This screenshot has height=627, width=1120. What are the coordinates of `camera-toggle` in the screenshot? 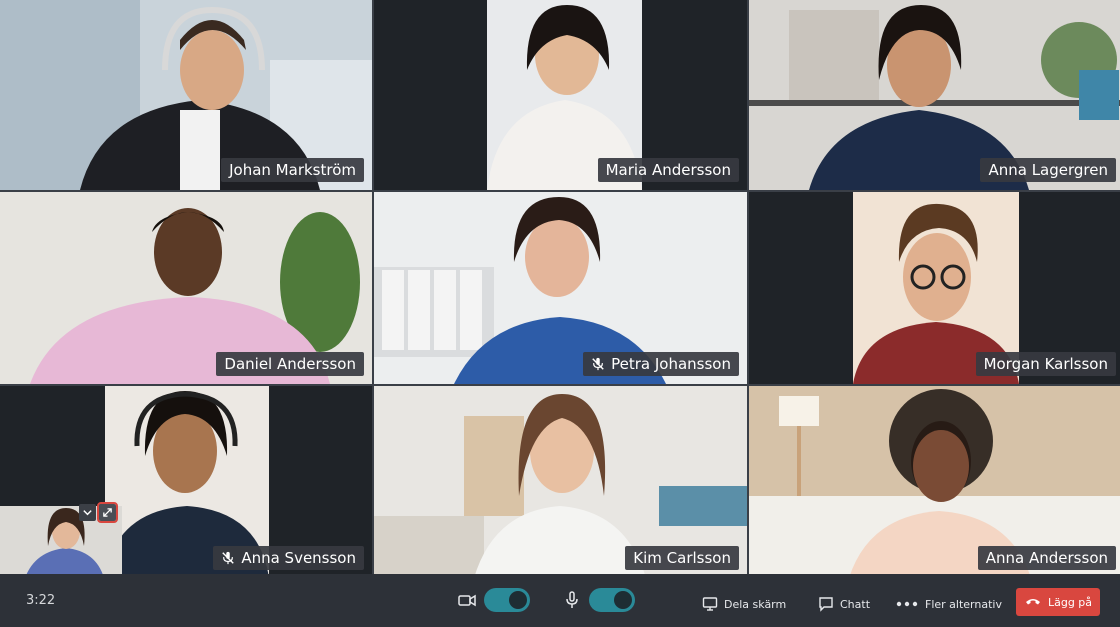 It's located at (507, 600).